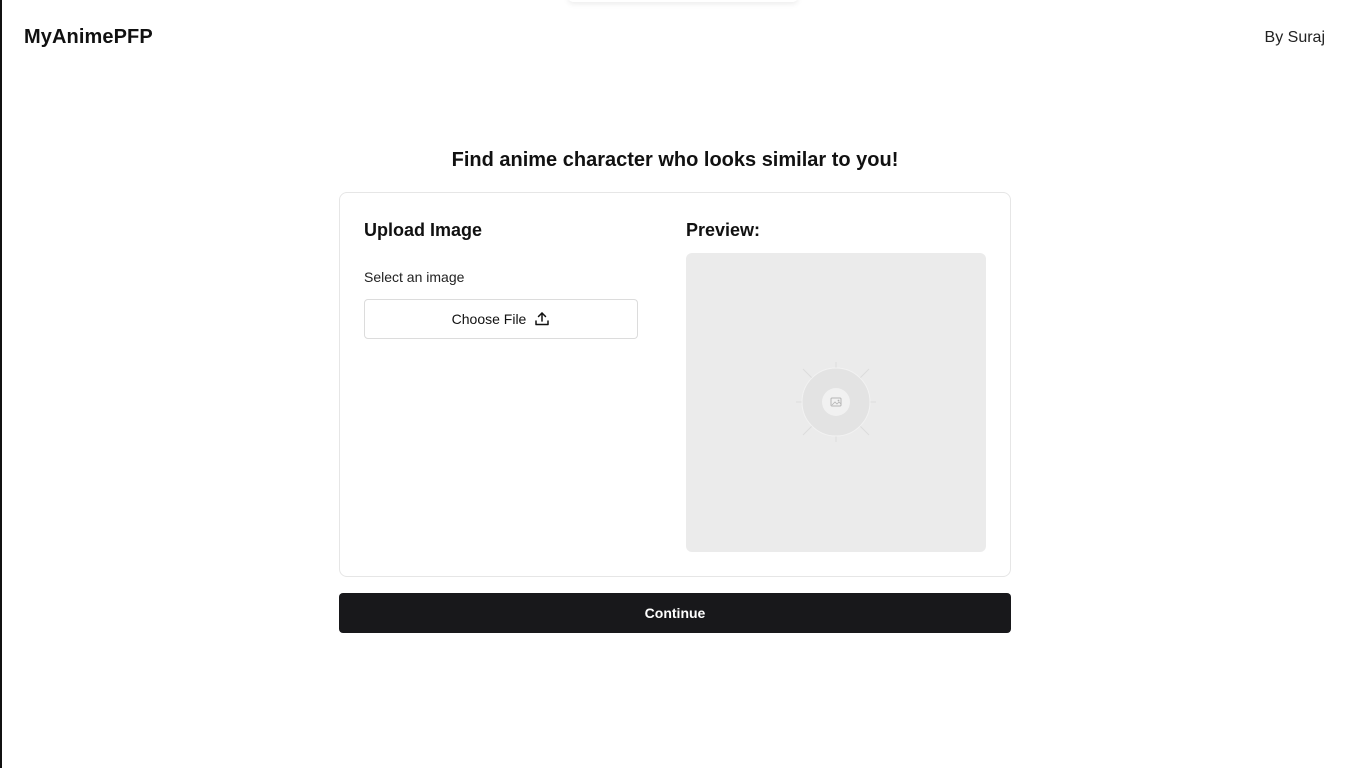 This screenshot has width=1349, height=768. Describe the element at coordinates (674, 38) in the screenshot. I see `navbar: MyAnimePFP By Suraj` at that location.